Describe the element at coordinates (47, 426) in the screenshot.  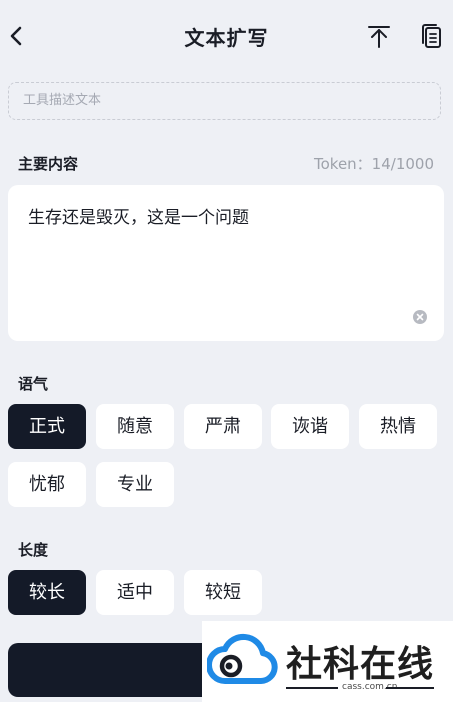
I see `tone-chip-formal: 正式` at that location.